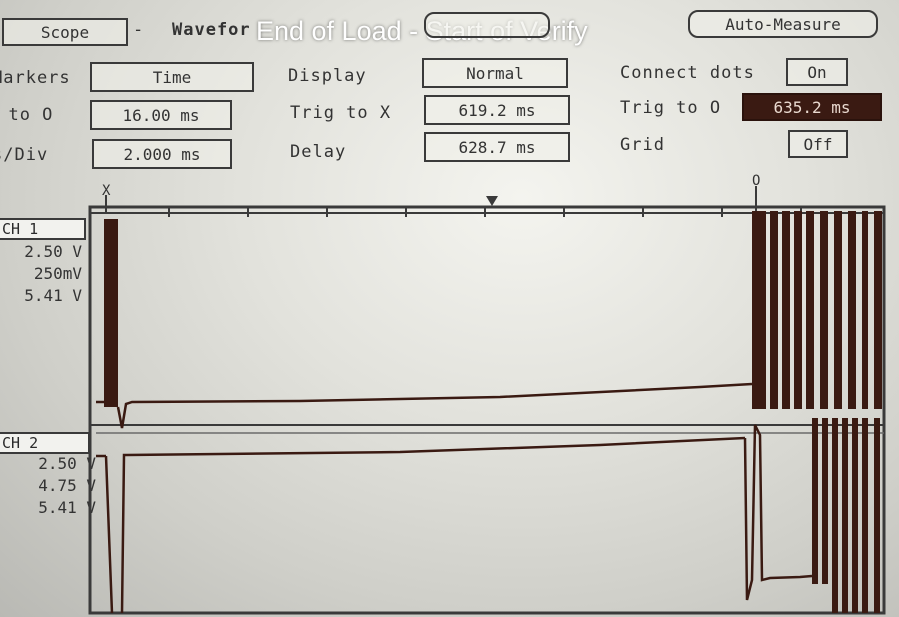  I want to click on trigger-marker-icon, so click(492, 201).